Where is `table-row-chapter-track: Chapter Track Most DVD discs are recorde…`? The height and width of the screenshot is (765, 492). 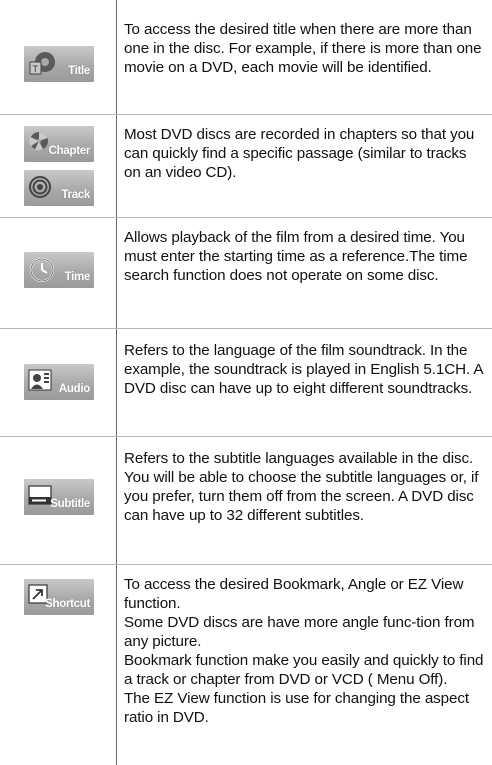
table-row-chapter-track: Chapter Track Most DVD discs are recorde… is located at coordinates (246, 165).